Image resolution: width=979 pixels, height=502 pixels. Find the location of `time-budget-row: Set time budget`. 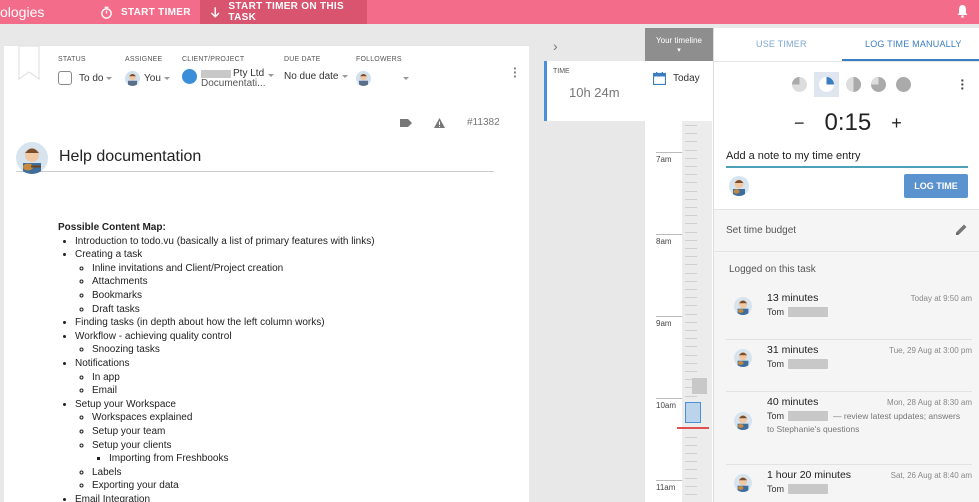

time-budget-row: Set time budget is located at coordinates (846, 230).